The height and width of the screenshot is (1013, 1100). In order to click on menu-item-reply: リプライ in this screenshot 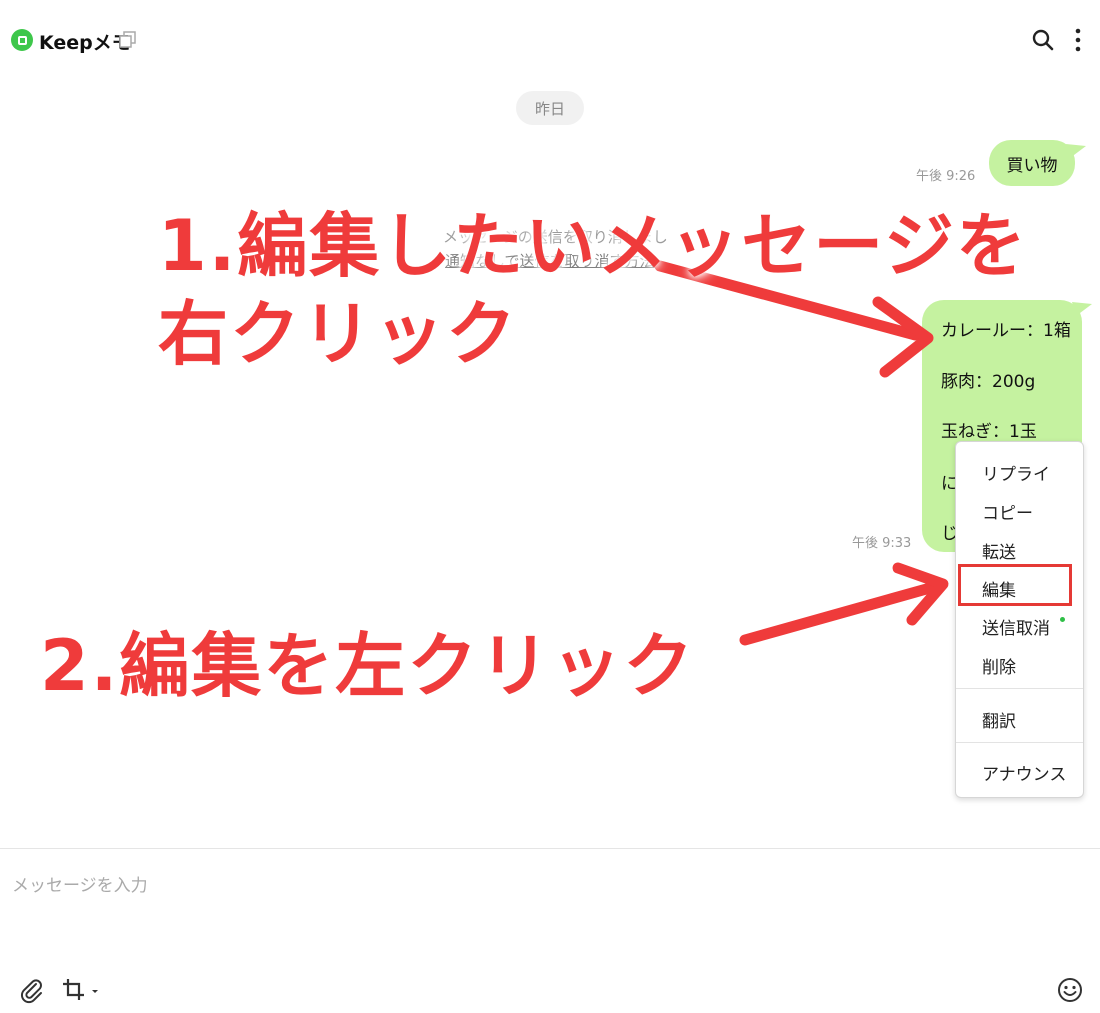, I will do `click(1016, 472)`.